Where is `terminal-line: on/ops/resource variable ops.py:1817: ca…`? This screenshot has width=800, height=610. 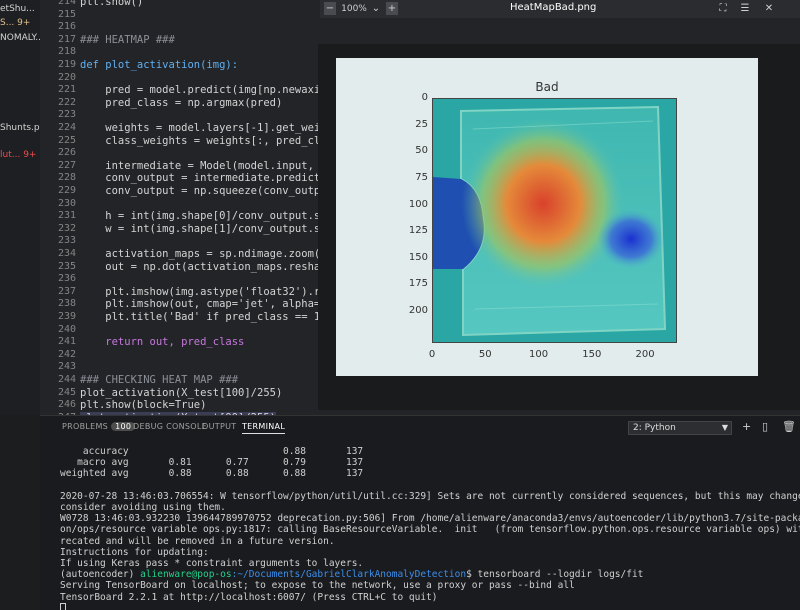 terminal-line: on/ops/resource variable ops.py:1817: ca… is located at coordinates (430, 530).